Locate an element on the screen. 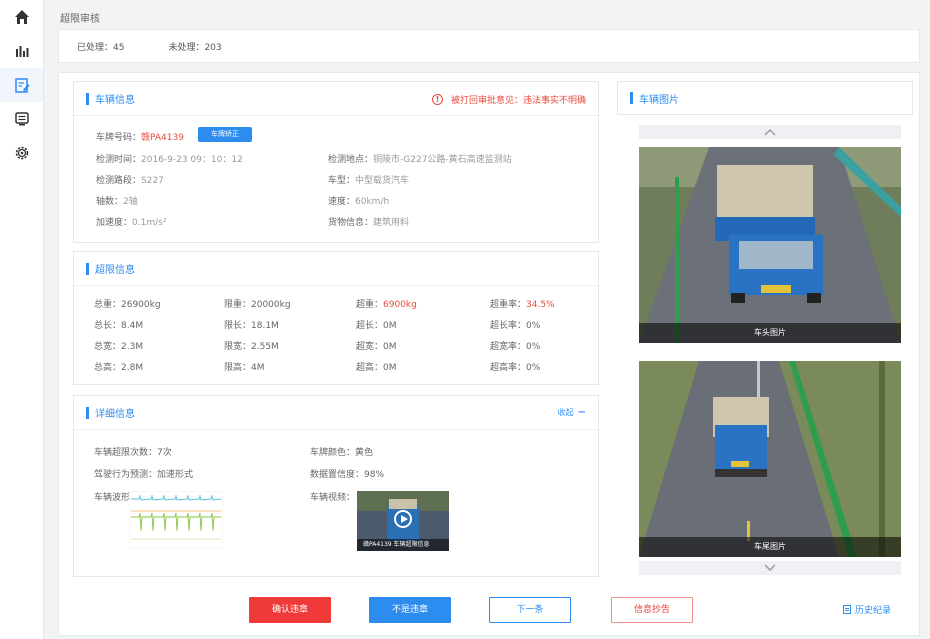 Image resolution: width=930 pixels, height=639 pixels. page-title: 超限审核 is located at coordinates (80, 19).